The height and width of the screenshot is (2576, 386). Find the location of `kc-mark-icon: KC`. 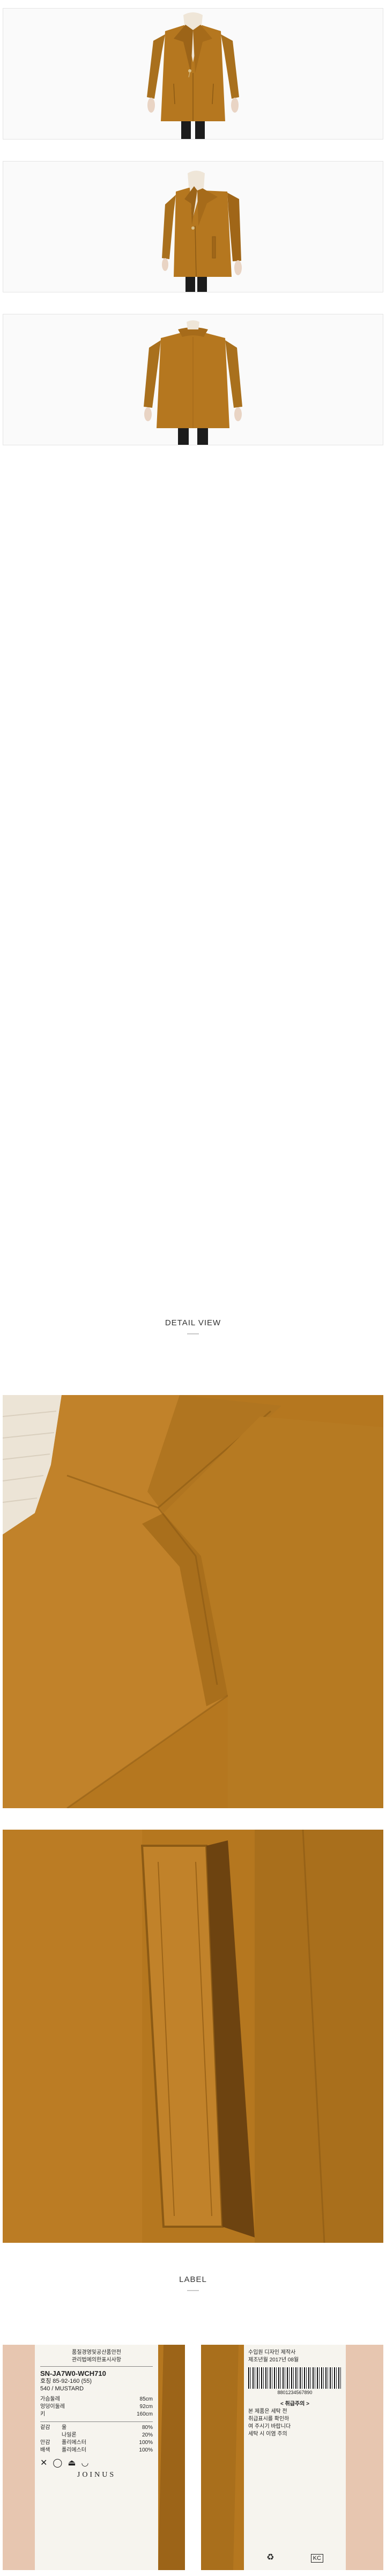

kc-mark-icon: KC is located at coordinates (316, 2558).